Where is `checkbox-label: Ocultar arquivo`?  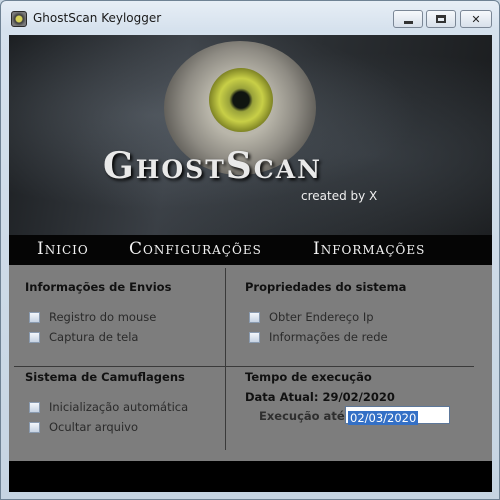
checkbox-label: Ocultar arquivo is located at coordinates (93, 427).